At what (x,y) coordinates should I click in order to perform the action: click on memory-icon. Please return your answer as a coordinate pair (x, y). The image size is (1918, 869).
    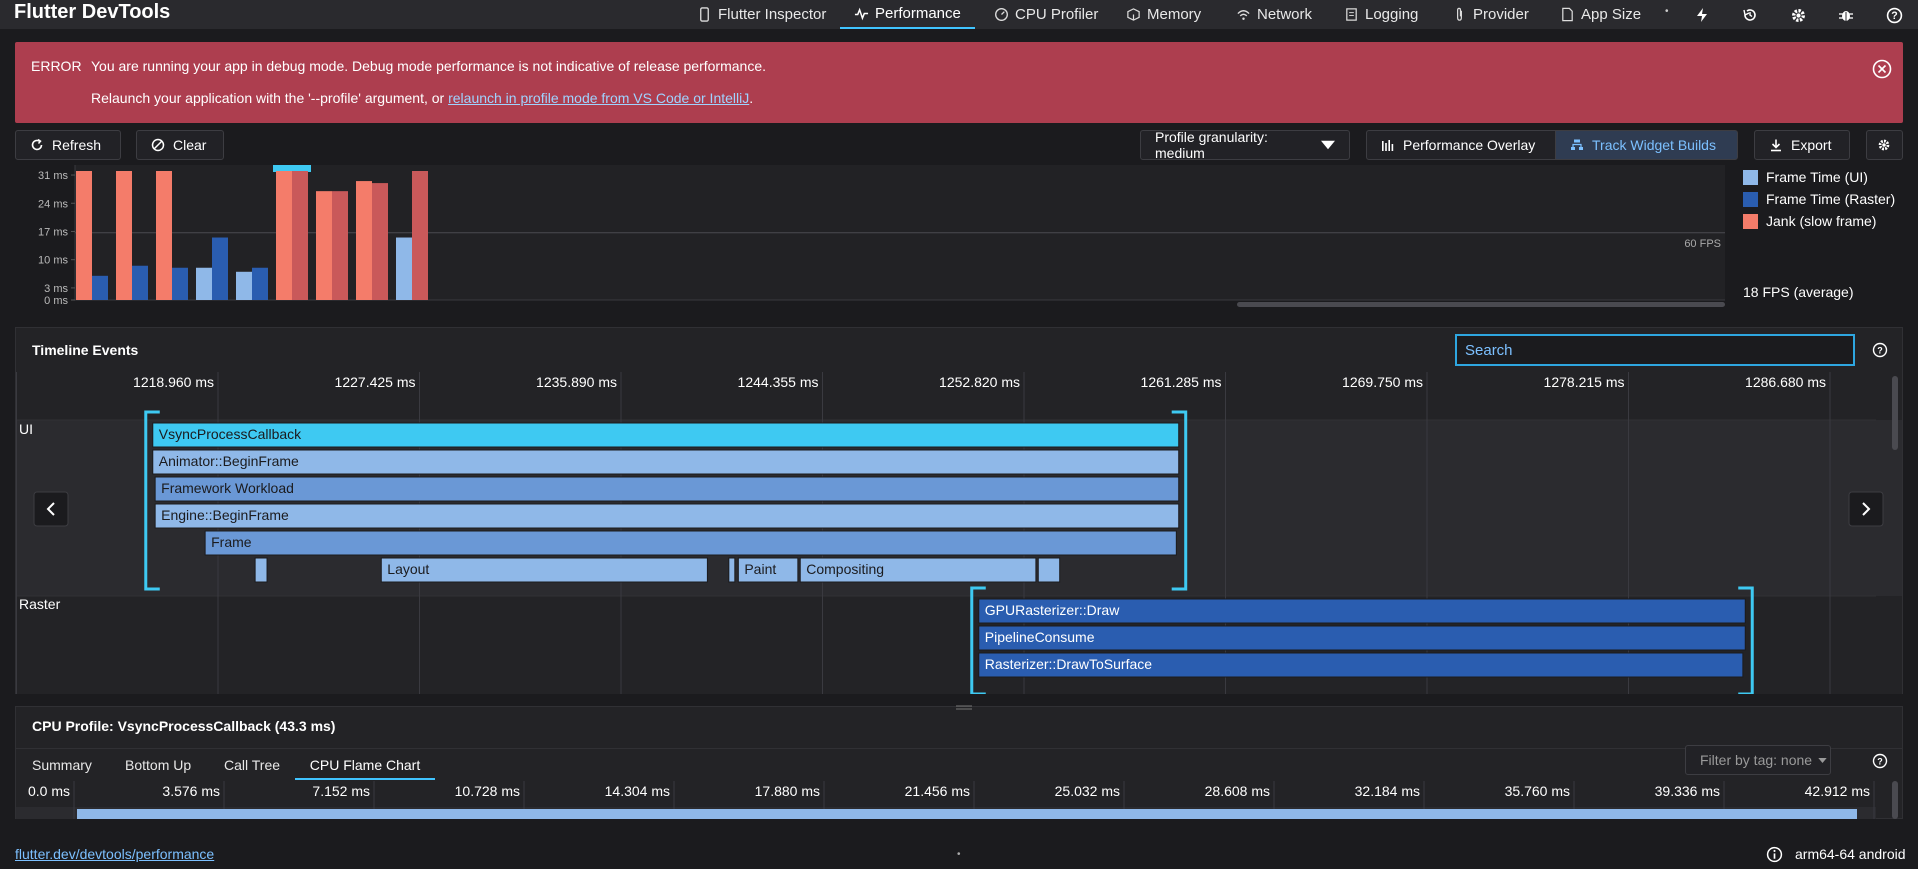
    Looking at the image, I should click on (1133, 14).